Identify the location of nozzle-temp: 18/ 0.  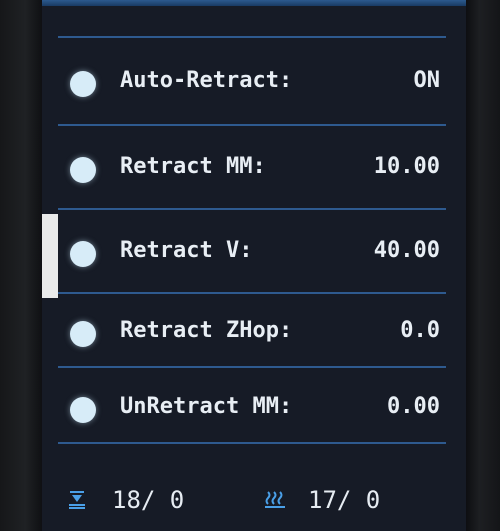
(148, 500).